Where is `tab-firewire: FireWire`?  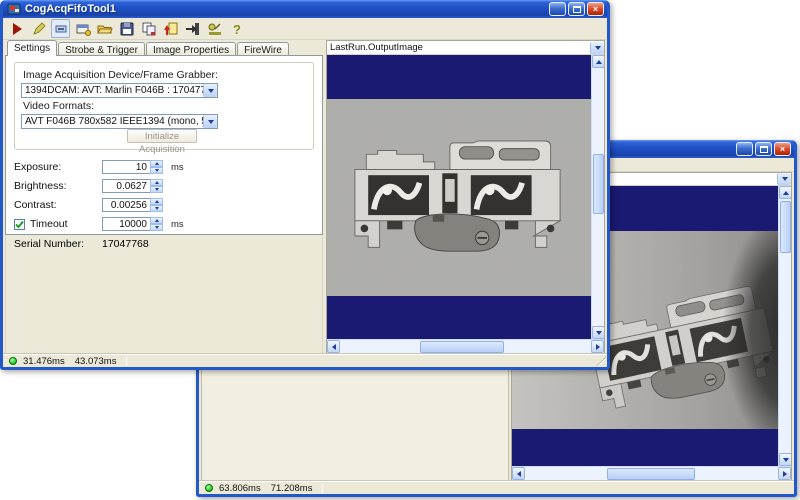 tab-firewire: FireWire is located at coordinates (263, 49).